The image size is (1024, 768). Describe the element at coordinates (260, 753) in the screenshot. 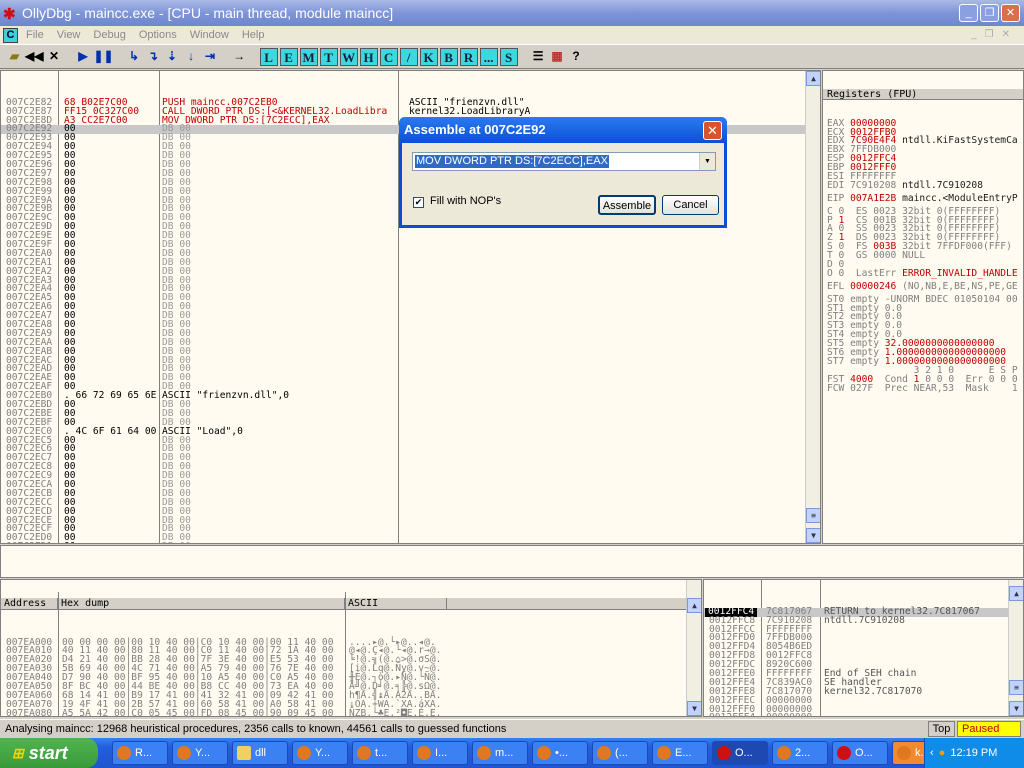

I see `taskbar-button: dll` at that location.